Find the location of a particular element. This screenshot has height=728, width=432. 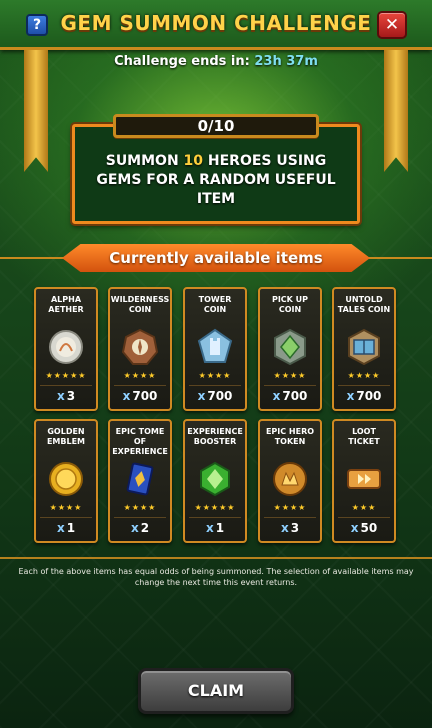

item-name: WILDERNESS COIN is located at coordinates (140, 304).